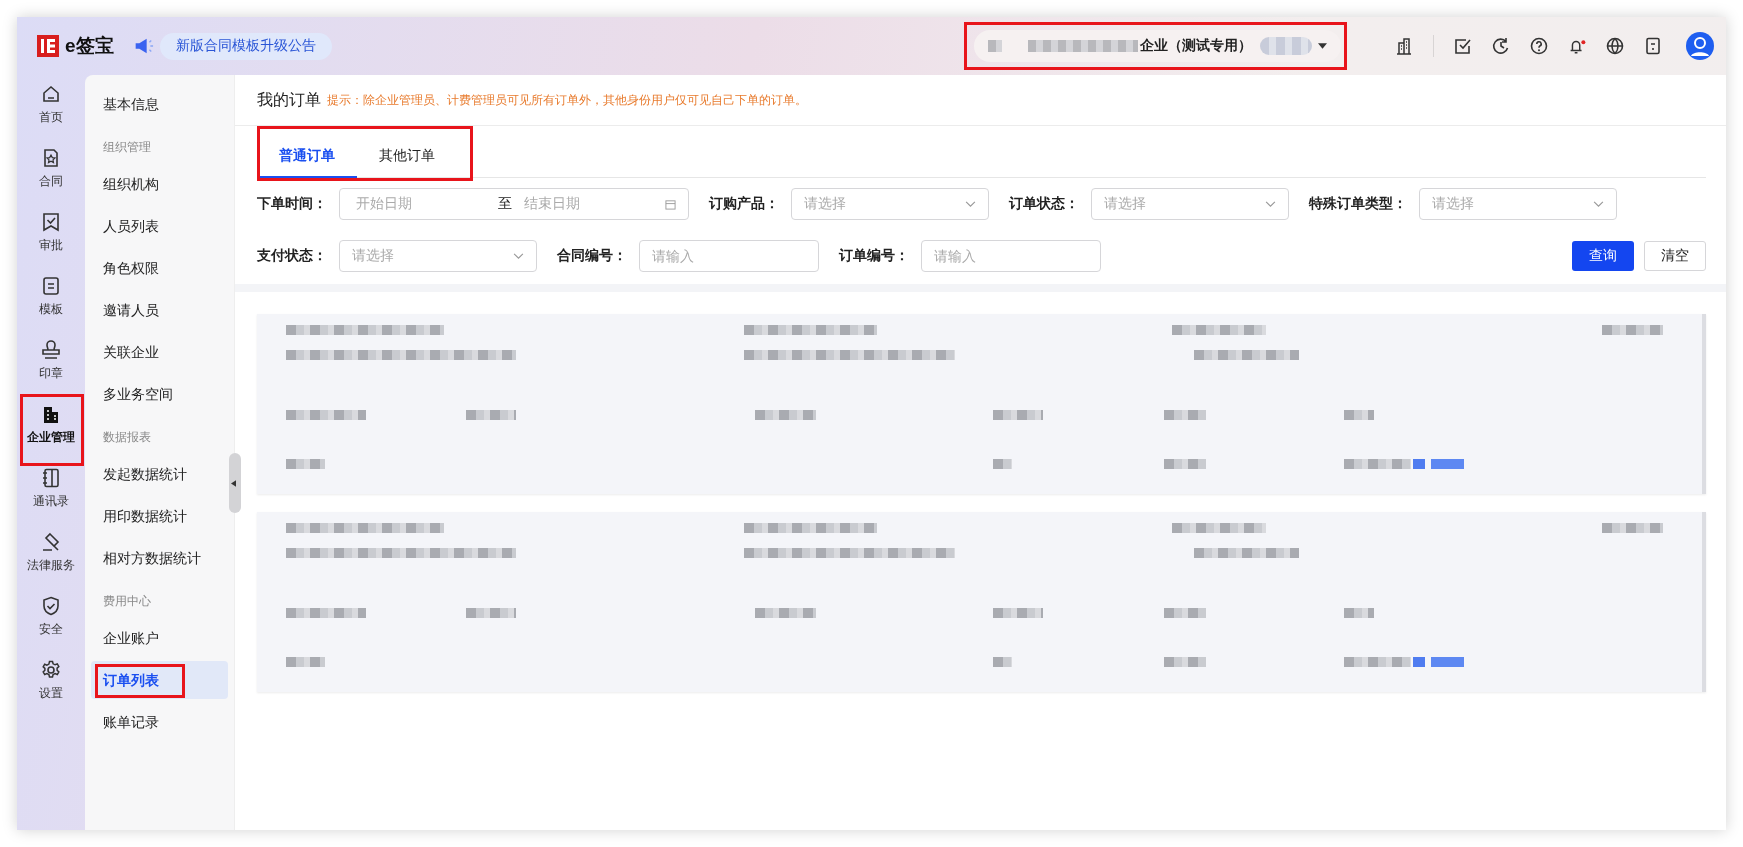  I want to click on submenu-item: 关联企业, so click(159, 352).